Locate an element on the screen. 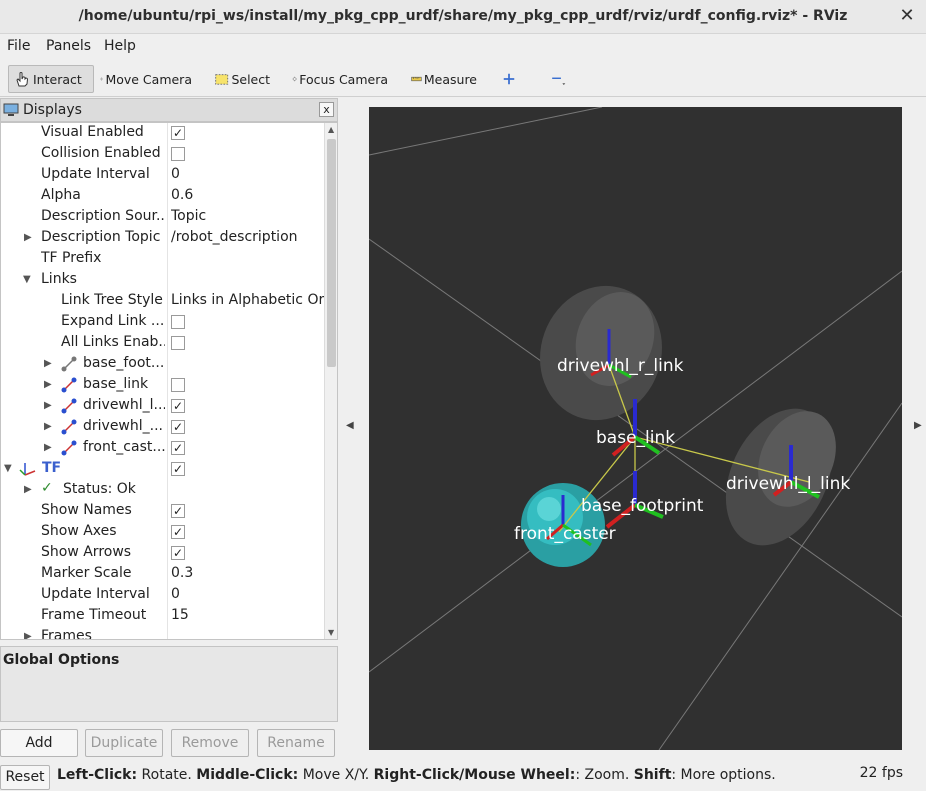 The height and width of the screenshot is (791, 926). show-arrows-checkbox: ✓ is located at coordinates (178, 553).